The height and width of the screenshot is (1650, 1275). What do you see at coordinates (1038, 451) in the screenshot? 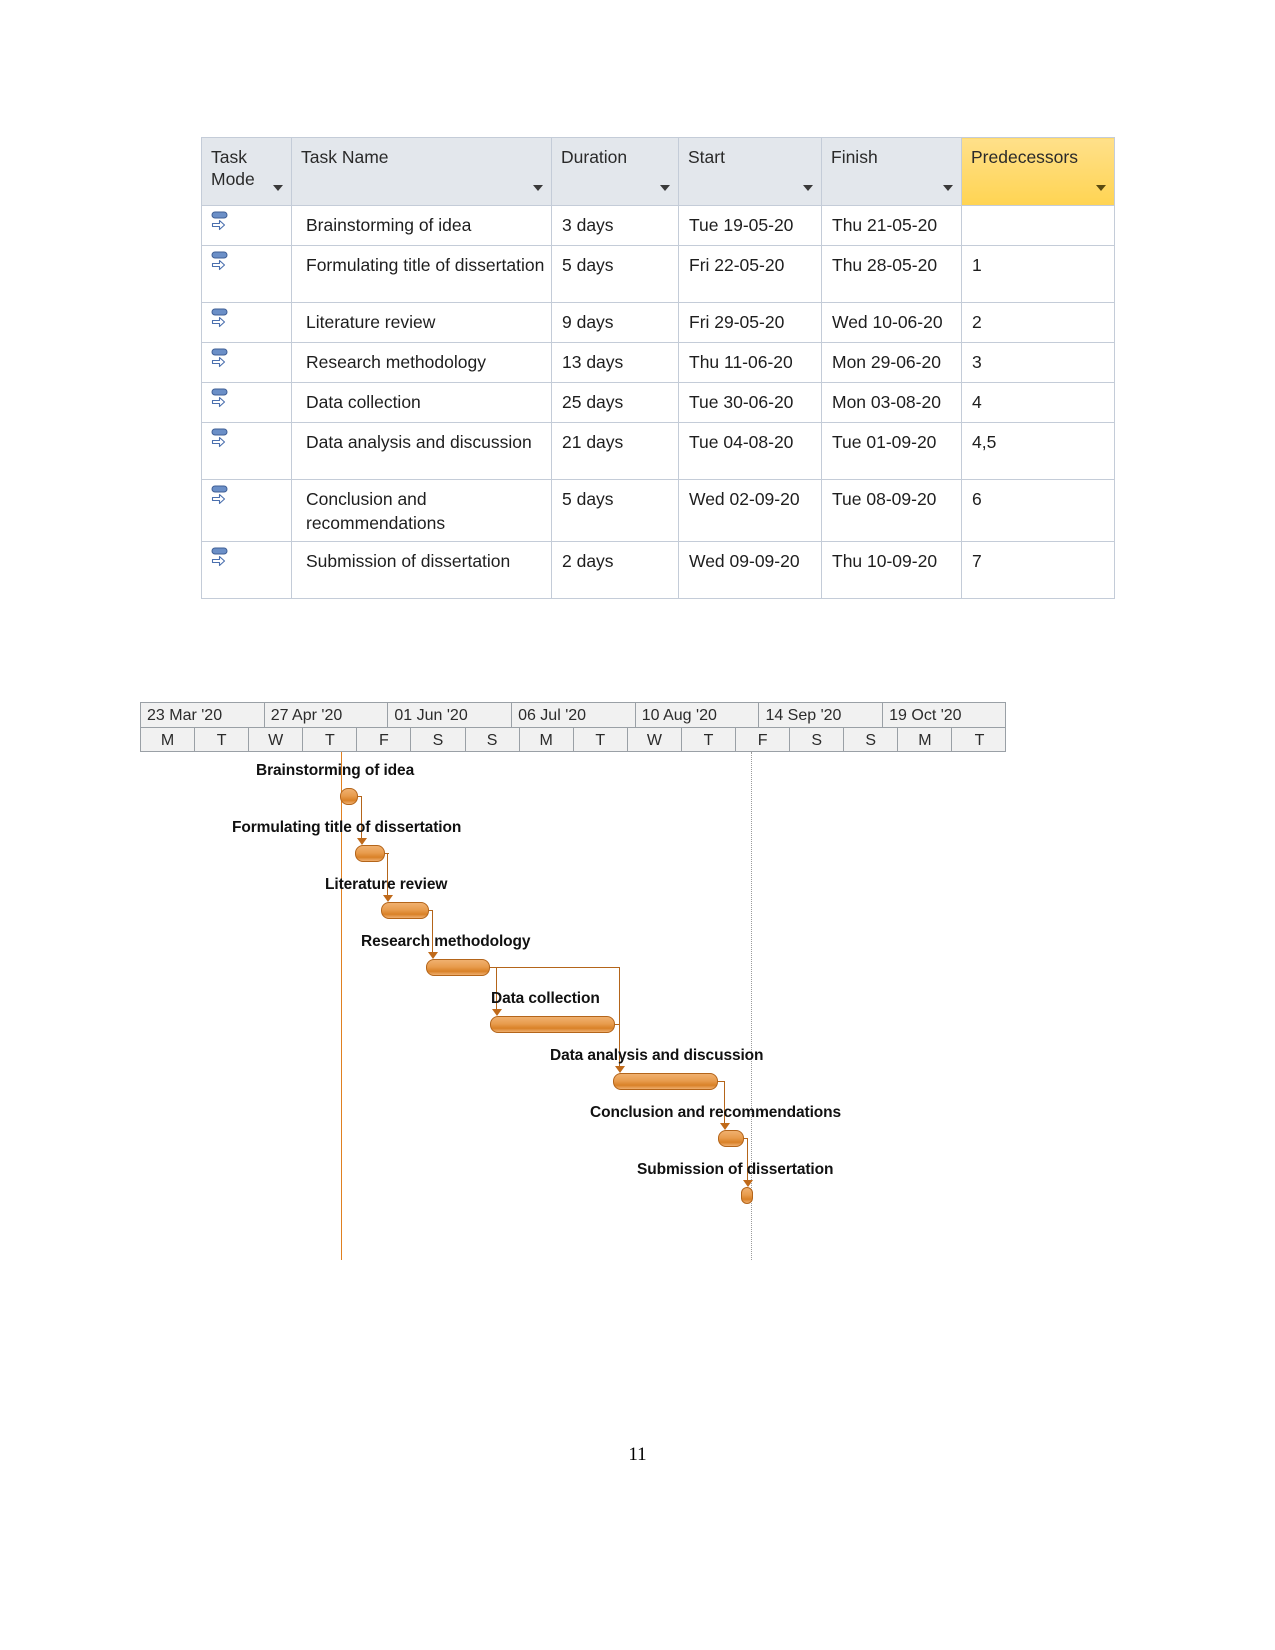
I see `cell-predecessors: 4,5` at bounding box center [1038, 451].